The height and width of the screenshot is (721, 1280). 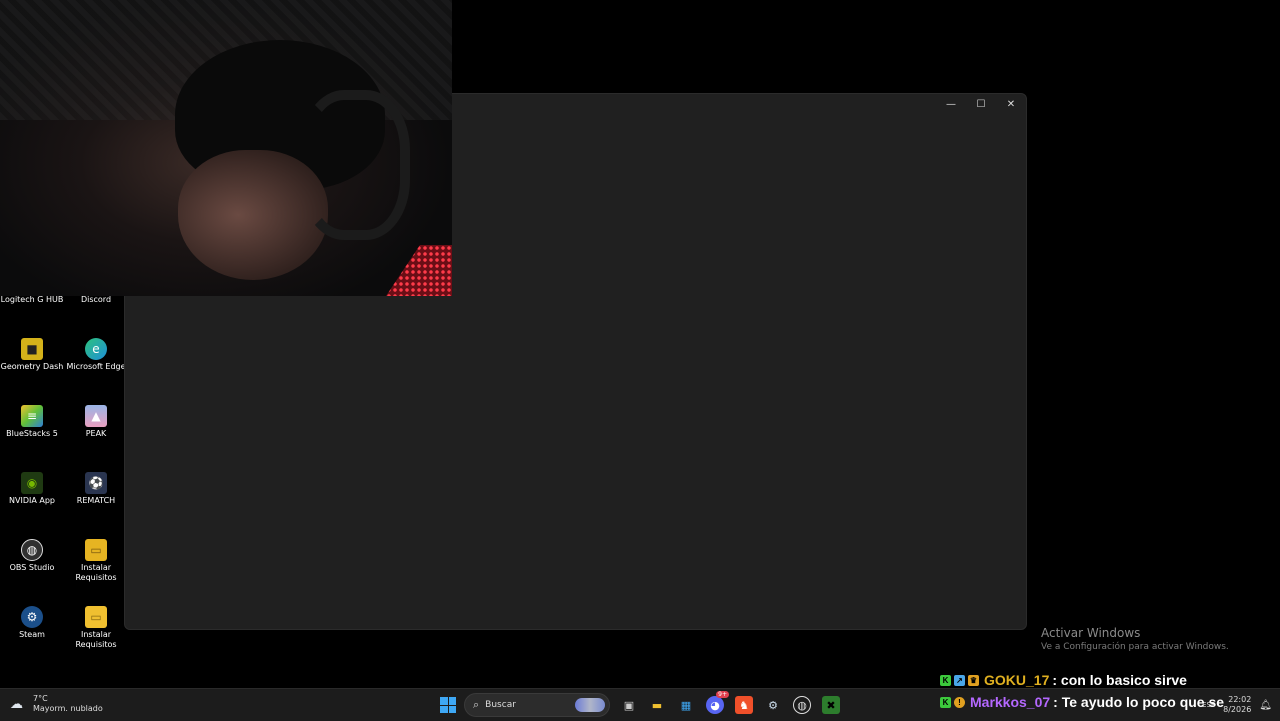 I want to click on maximize-button: ☐, so click(x=981, y=104).